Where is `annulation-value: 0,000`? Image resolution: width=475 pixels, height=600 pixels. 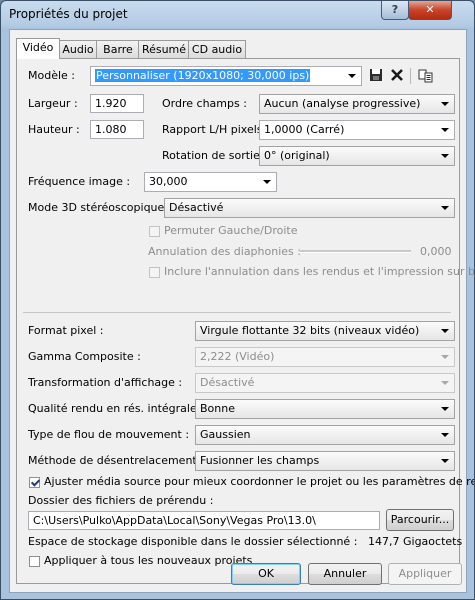
annulation-value: 0,000 is located at coordinates (436, 251).